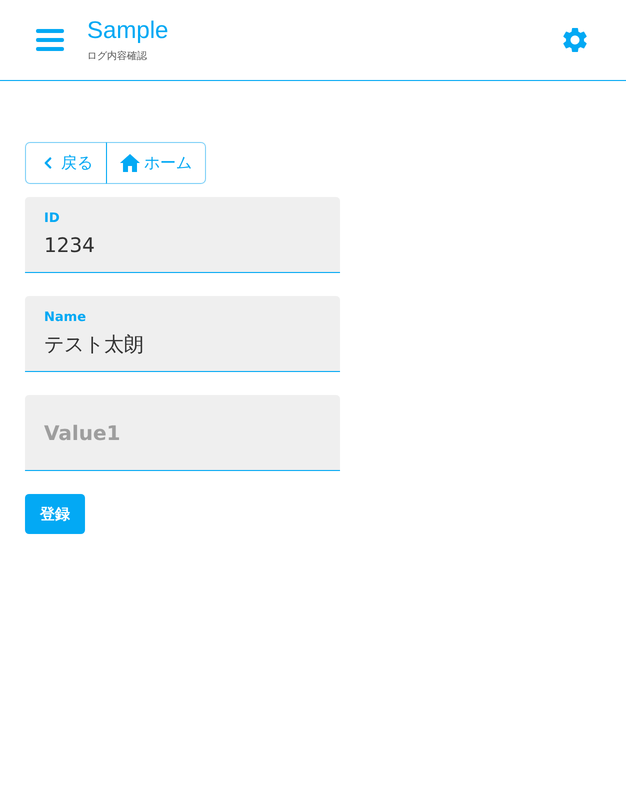 This screenshot has height=791, width=626. Describe the element at coordinates (52, 218) in the screenshot. I see `field-label: ID` at that location.